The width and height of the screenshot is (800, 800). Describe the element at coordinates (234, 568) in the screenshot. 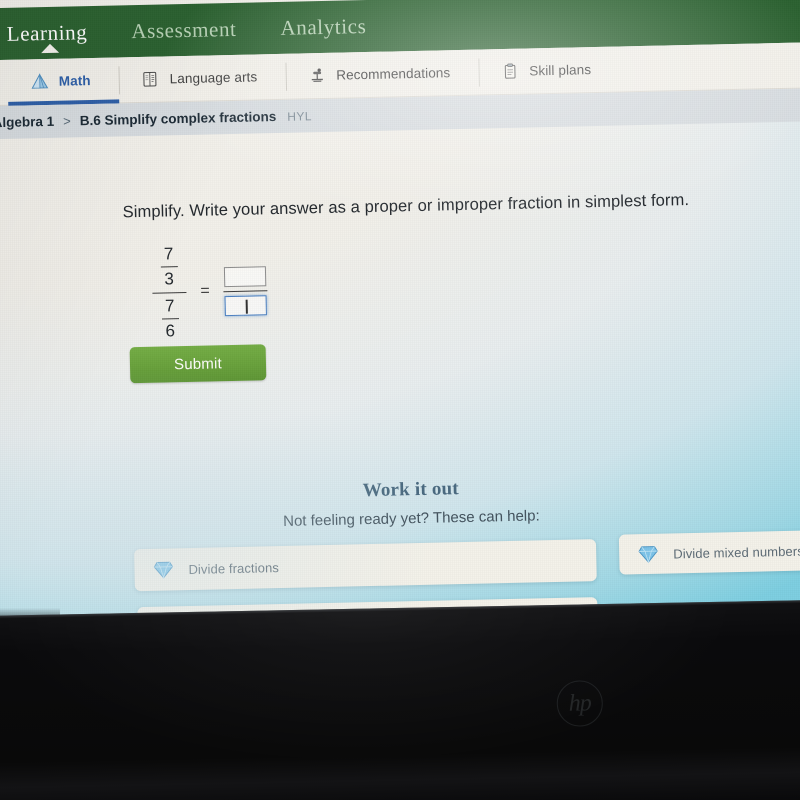

I see `help-card-label: Divide fractions` at that location.